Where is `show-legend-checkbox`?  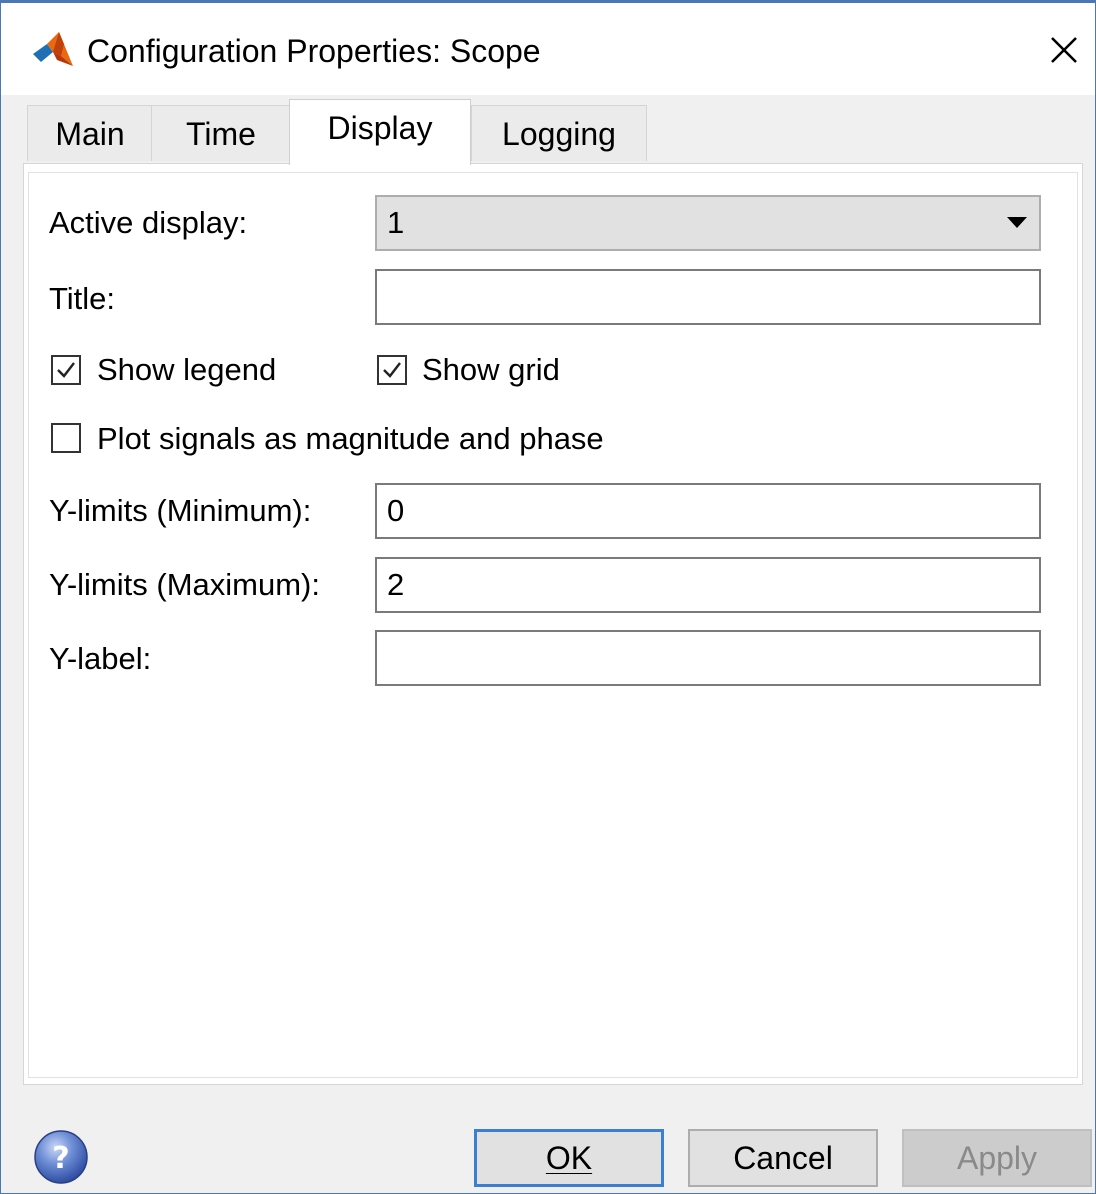
show-legend-checkbox is located at coordinates (66, 370).